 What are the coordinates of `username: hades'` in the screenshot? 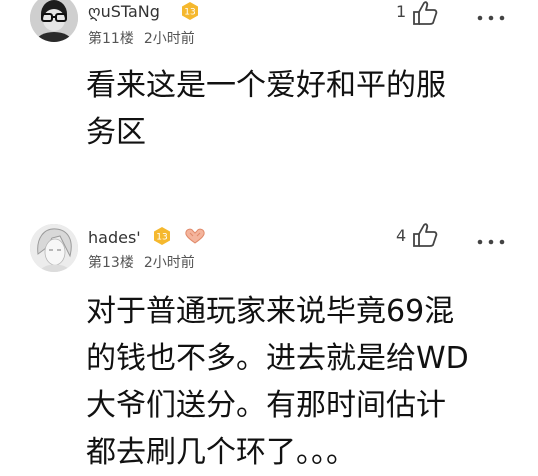 It's located at (114, 237).